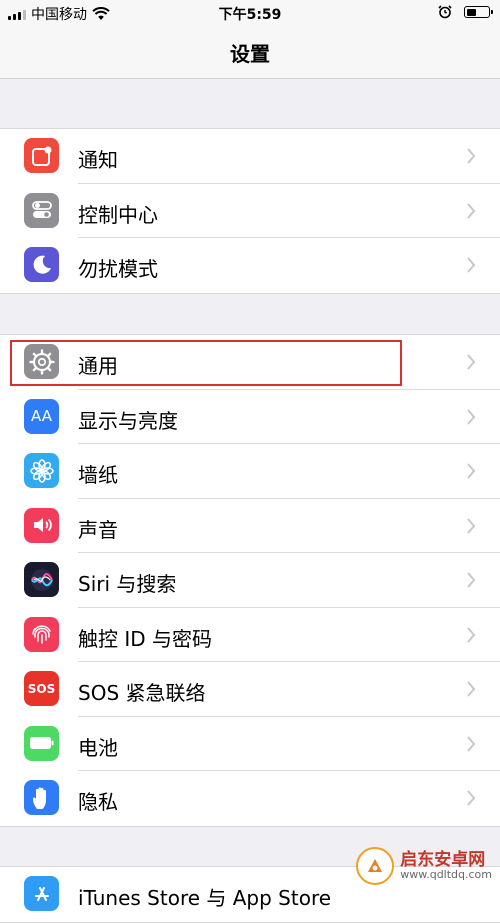  I want to click on alarm-clock-icon, so click(445, 12).